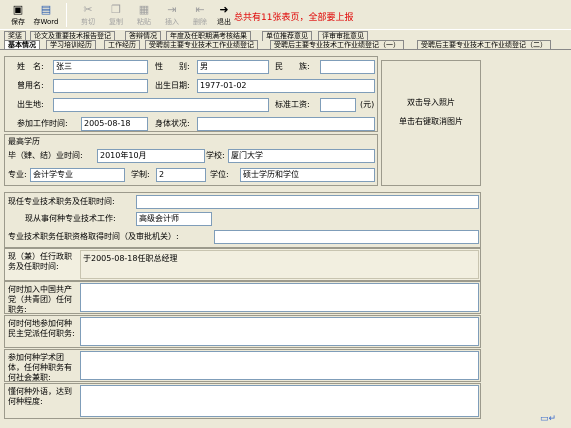 This screenshot has height=428, width=571. I want to click on copy-button: ❐ 复制, so click(116, 15).